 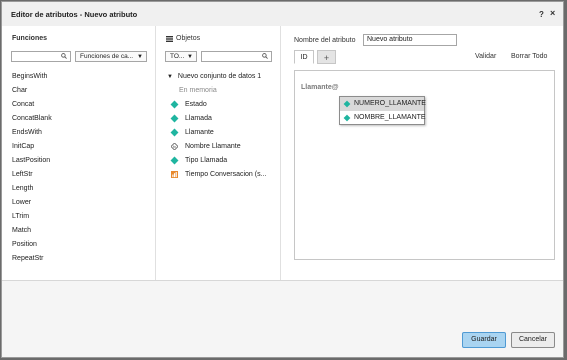 What do you see at coordinates (390, 117) in the screenshot?
I see `suggestion-label: NOMBRE_LLAMANTE` at bounding box center [390, 117].